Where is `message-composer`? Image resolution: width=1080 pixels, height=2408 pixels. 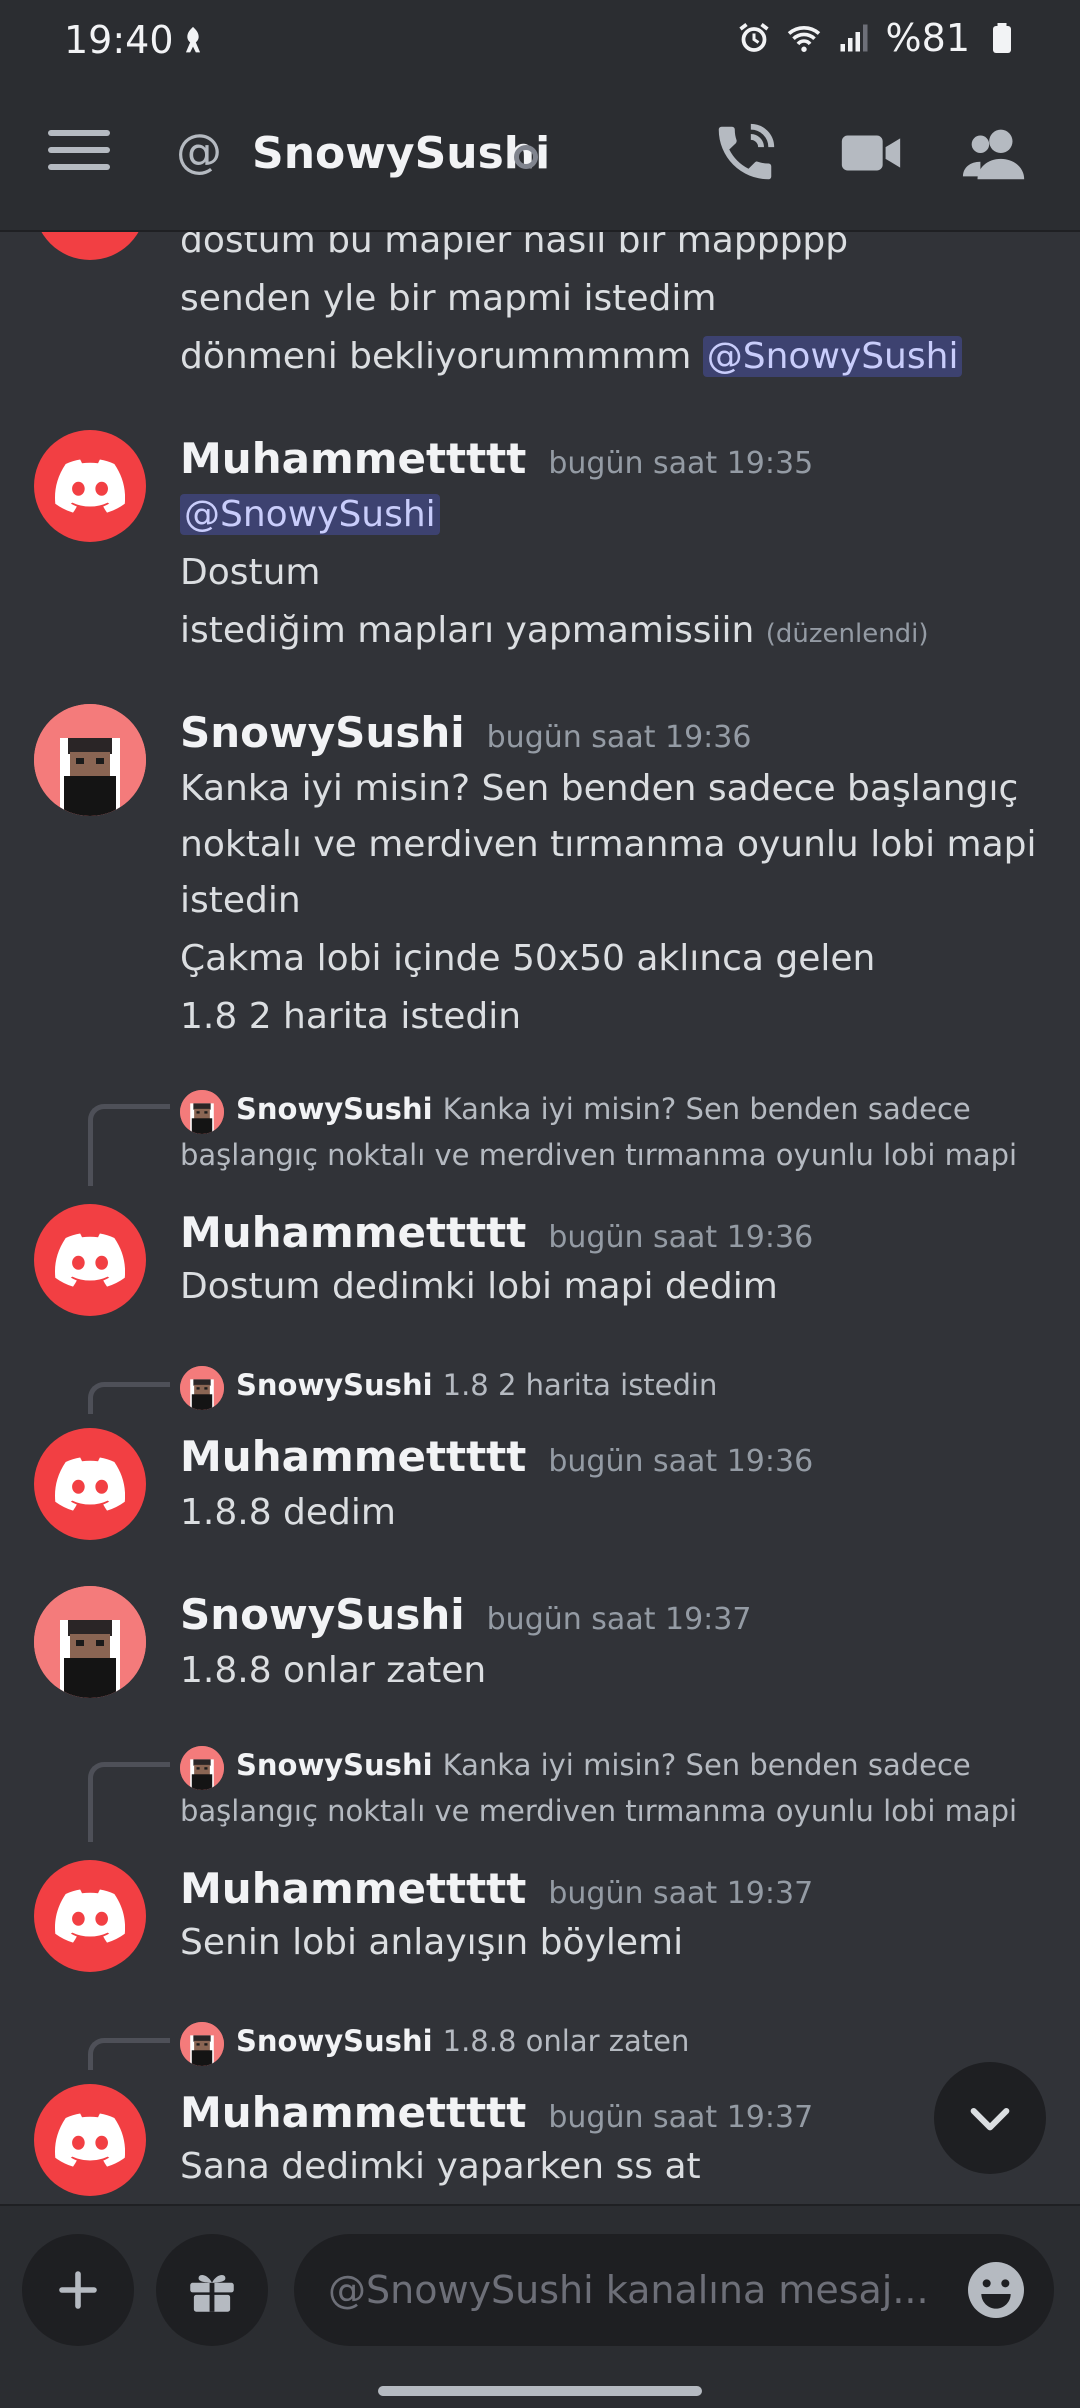
message-composer is located at coordinates (540, 2306).